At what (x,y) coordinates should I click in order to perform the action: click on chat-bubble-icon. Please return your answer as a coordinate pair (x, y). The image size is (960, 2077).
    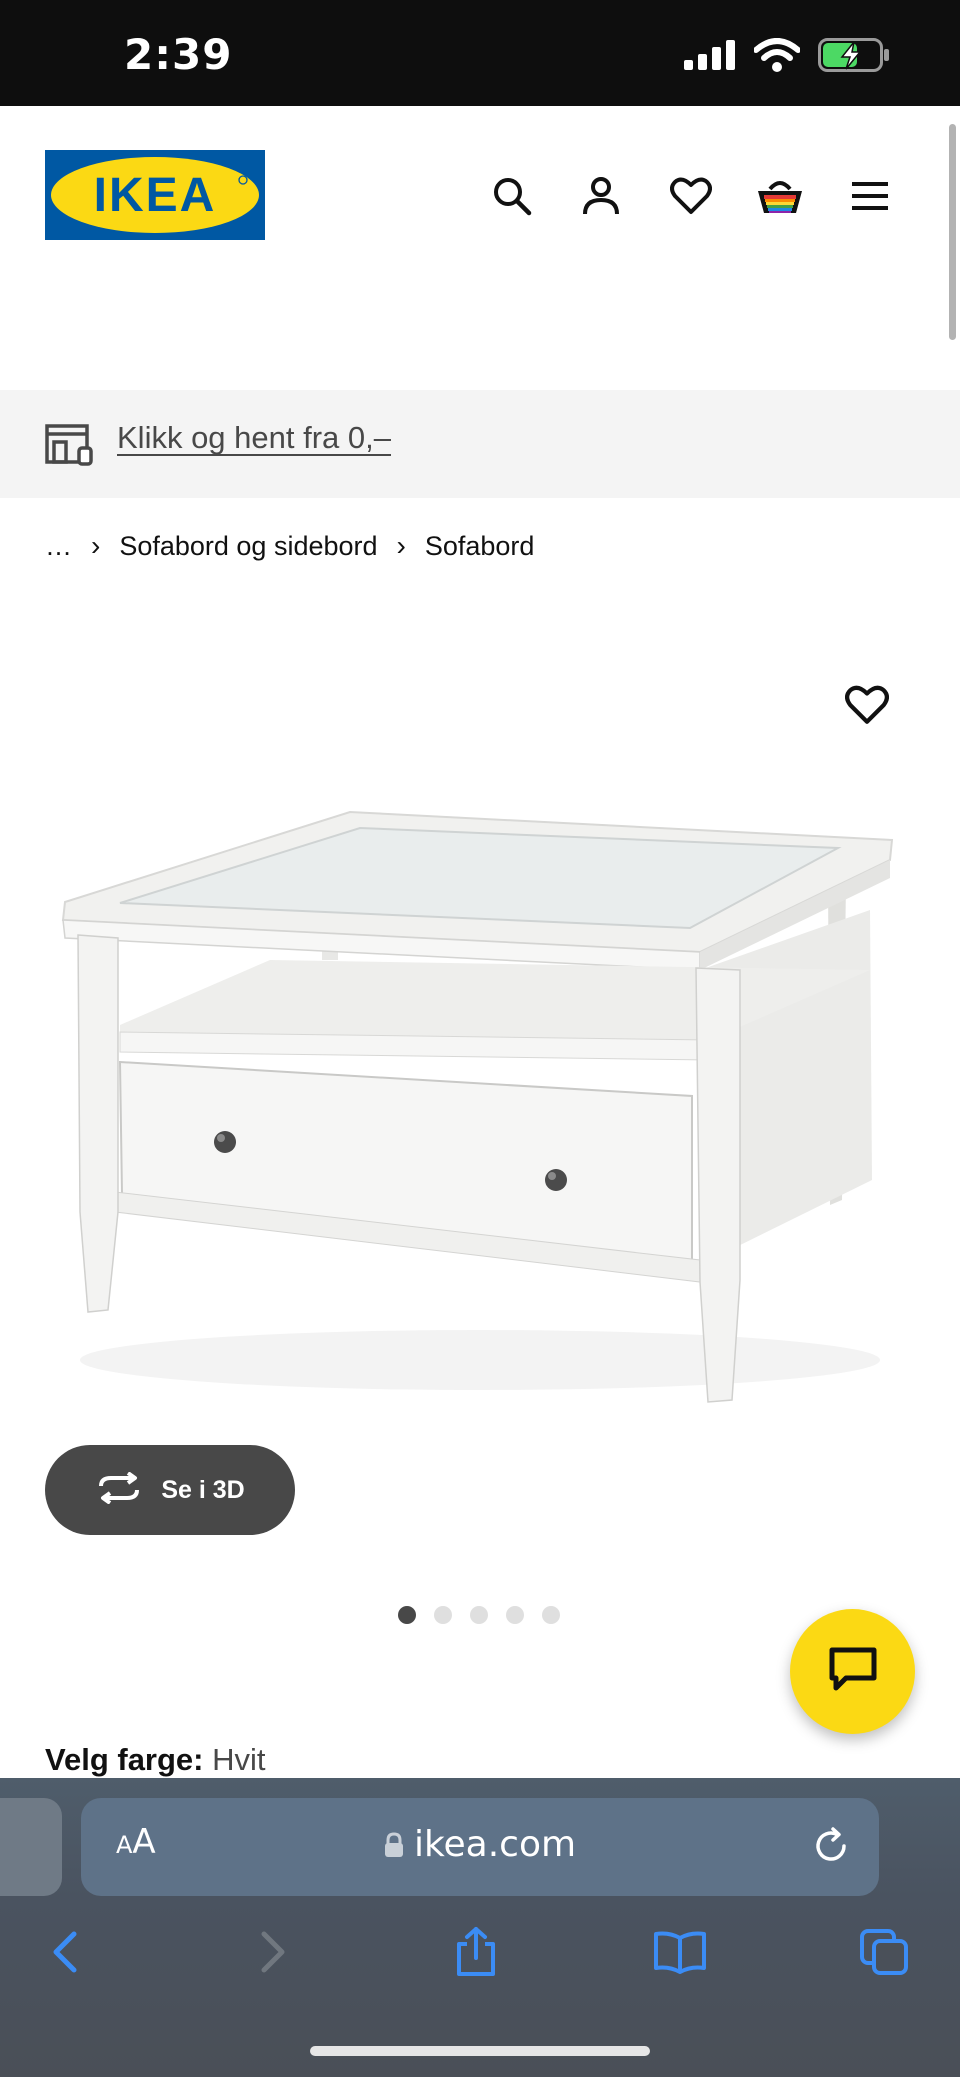
    Looking at the image, I should click on (853, 1671).